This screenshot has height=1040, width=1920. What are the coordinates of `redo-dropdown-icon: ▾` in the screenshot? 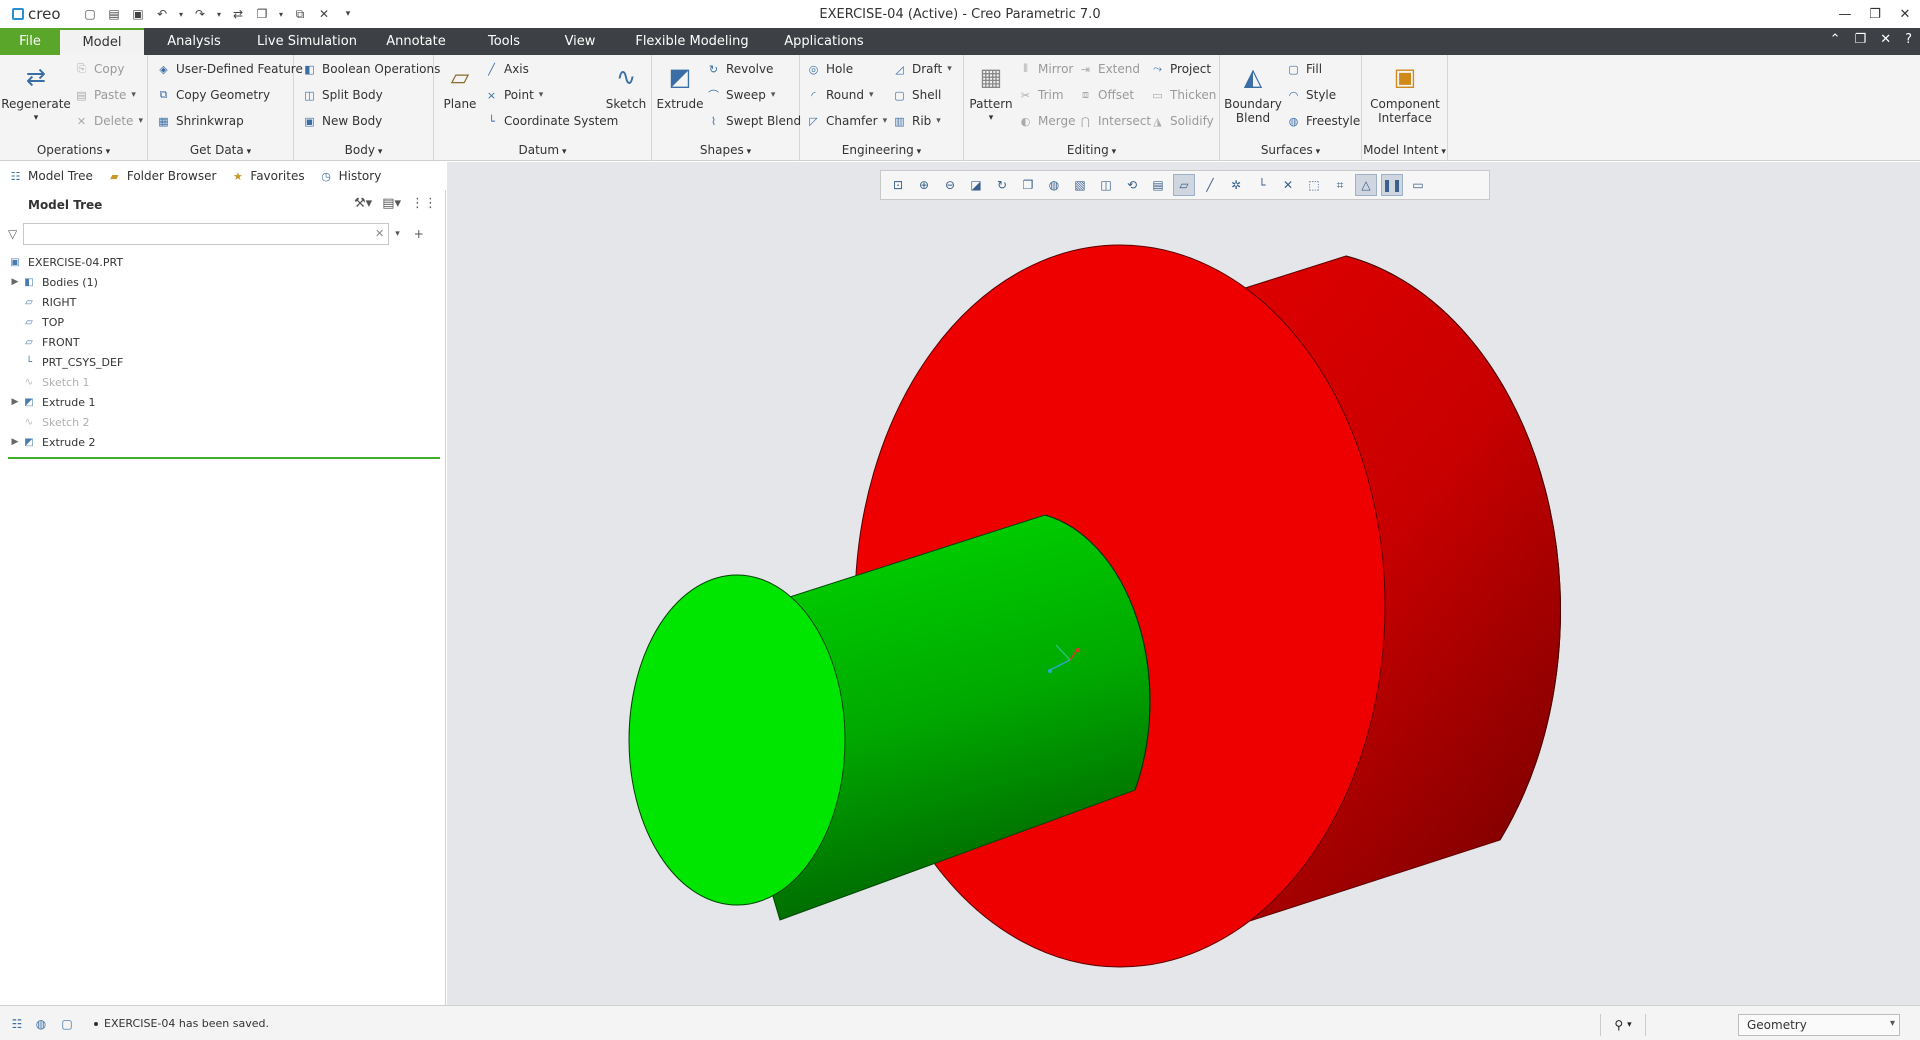 It's located at (219, 14).